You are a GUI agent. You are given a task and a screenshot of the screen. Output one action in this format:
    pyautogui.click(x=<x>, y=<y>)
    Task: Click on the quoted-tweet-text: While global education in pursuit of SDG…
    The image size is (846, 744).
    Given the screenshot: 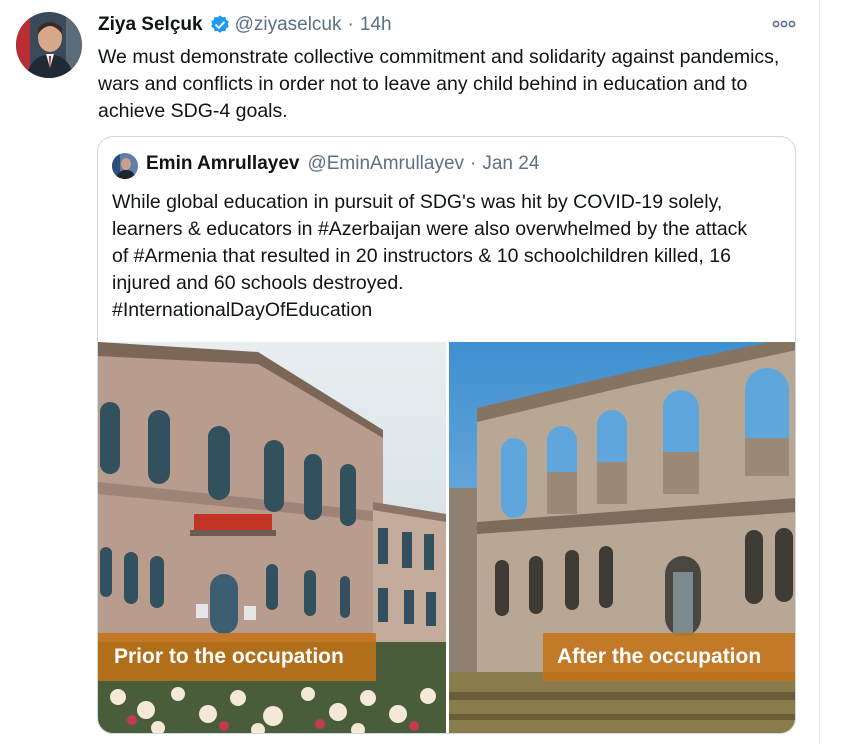 What is the action you would take?
    pyautogui.click(x=450, y=256)
    